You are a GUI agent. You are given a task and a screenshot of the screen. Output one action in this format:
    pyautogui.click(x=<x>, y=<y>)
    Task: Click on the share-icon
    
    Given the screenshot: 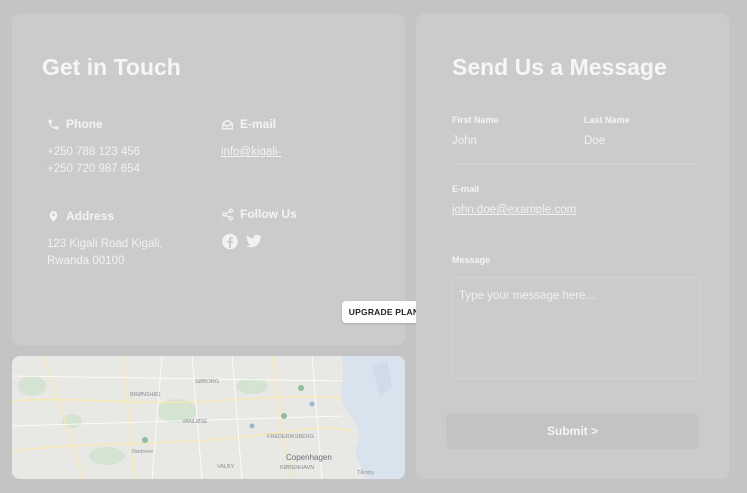 What is the action you would take?
    pyautogui.click(x=227, y=214)
    